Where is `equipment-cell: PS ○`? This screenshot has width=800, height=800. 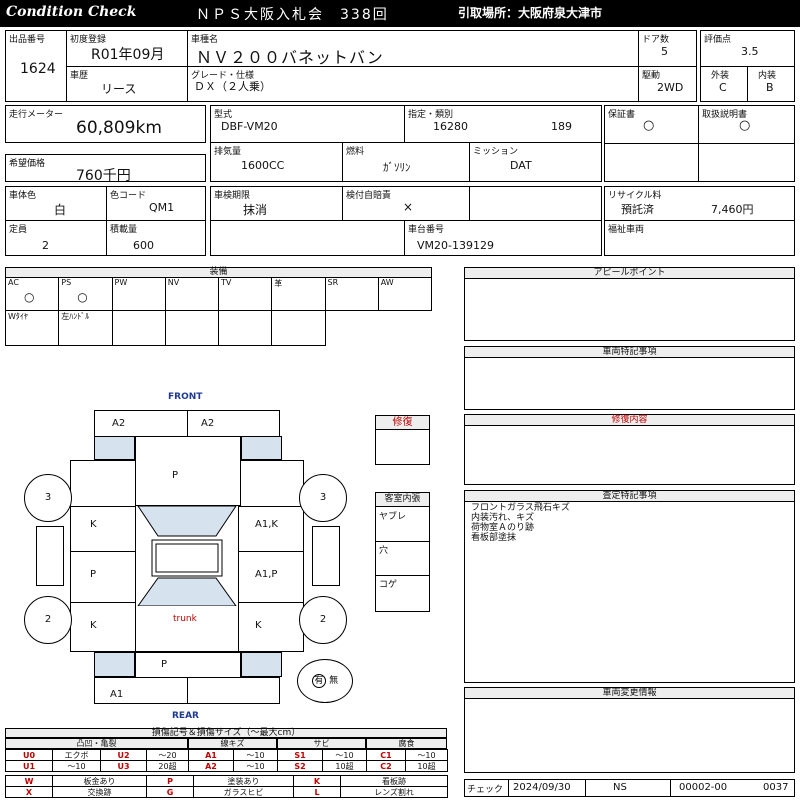 equipment-cell: PS ○ is located at coordinates (85, 294).